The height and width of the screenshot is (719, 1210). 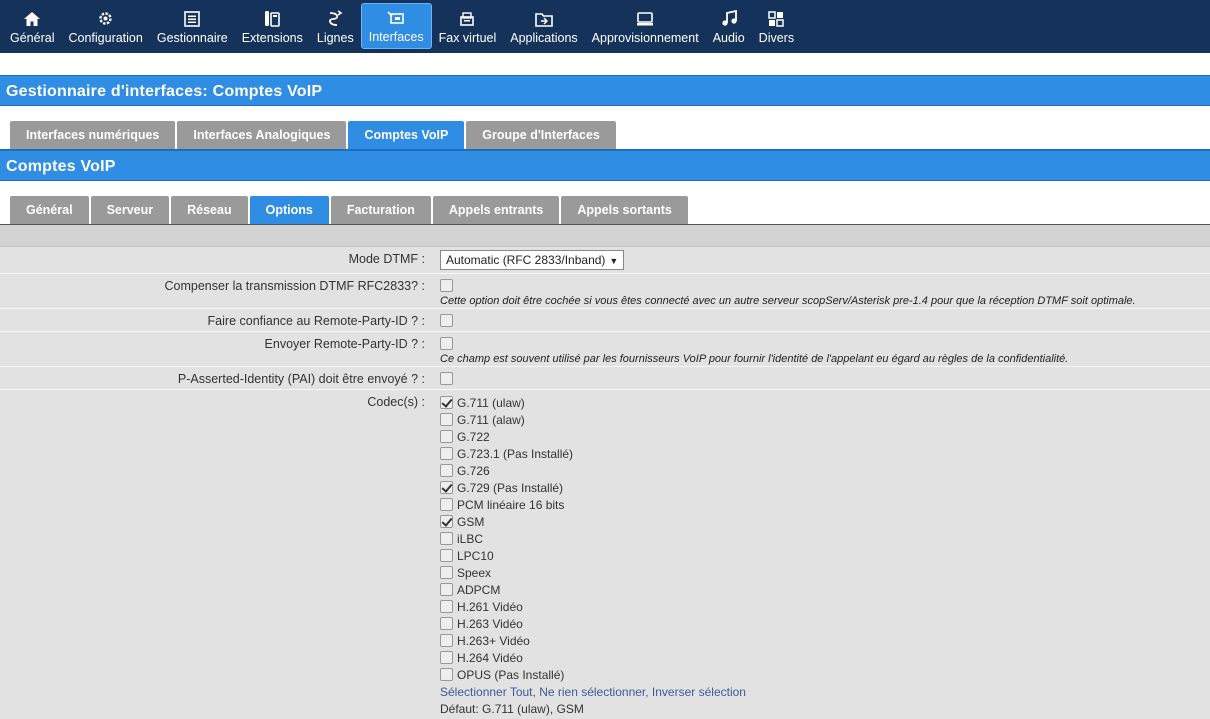 What do you see at coordinates (825, 436) in the screenshot?
I see `codec-item: G.722` at bounding box center [825, 436].